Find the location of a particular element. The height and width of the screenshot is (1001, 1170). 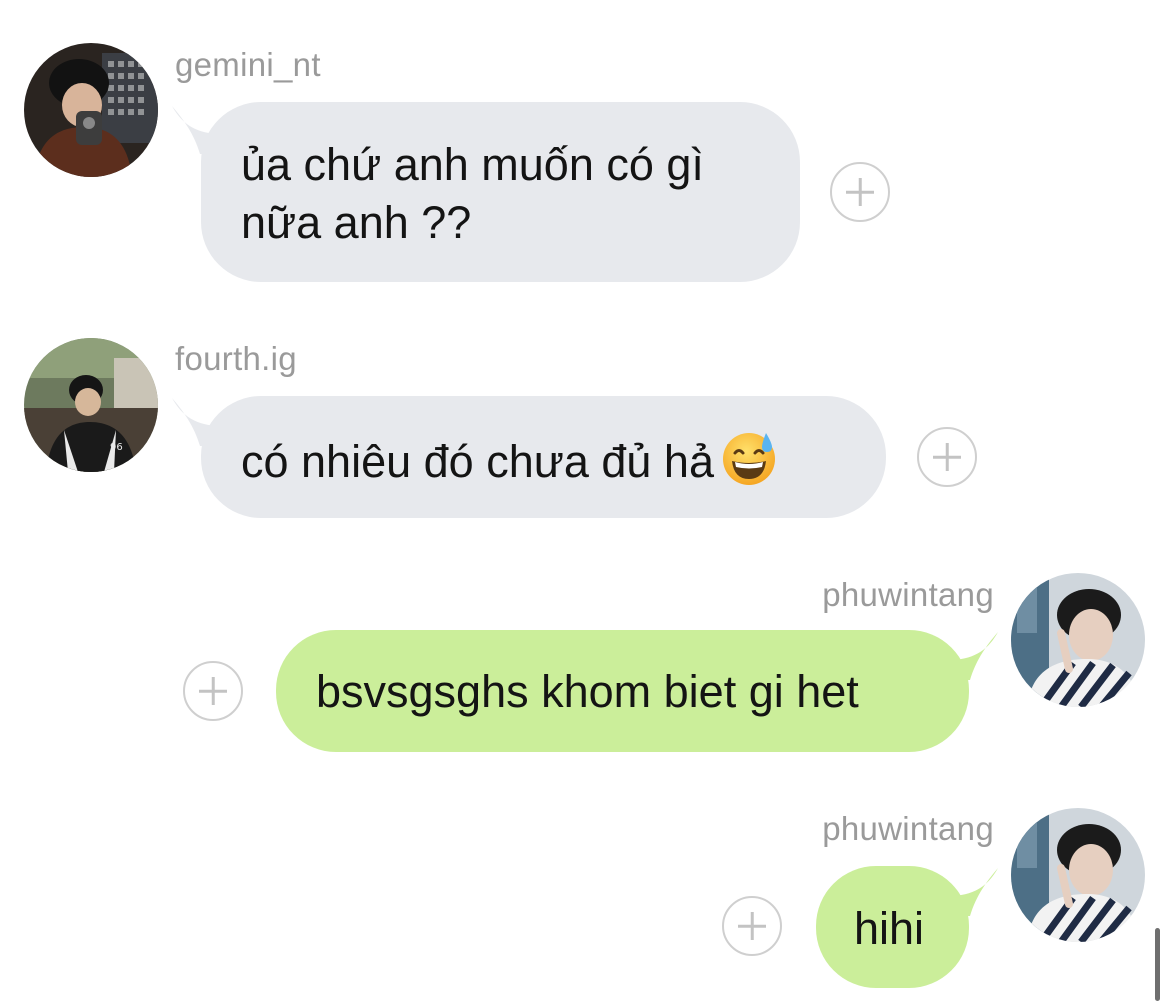

message-bubble: bsvsgsghs khom biet gi het is located at coordinates (622, 691).